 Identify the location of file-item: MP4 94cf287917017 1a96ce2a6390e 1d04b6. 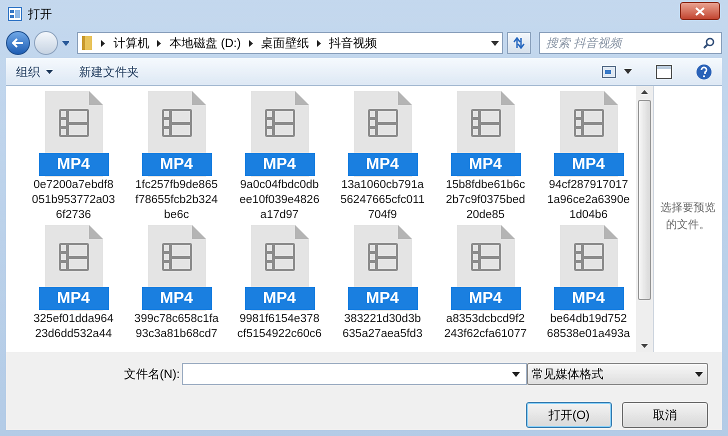
(586, 157).